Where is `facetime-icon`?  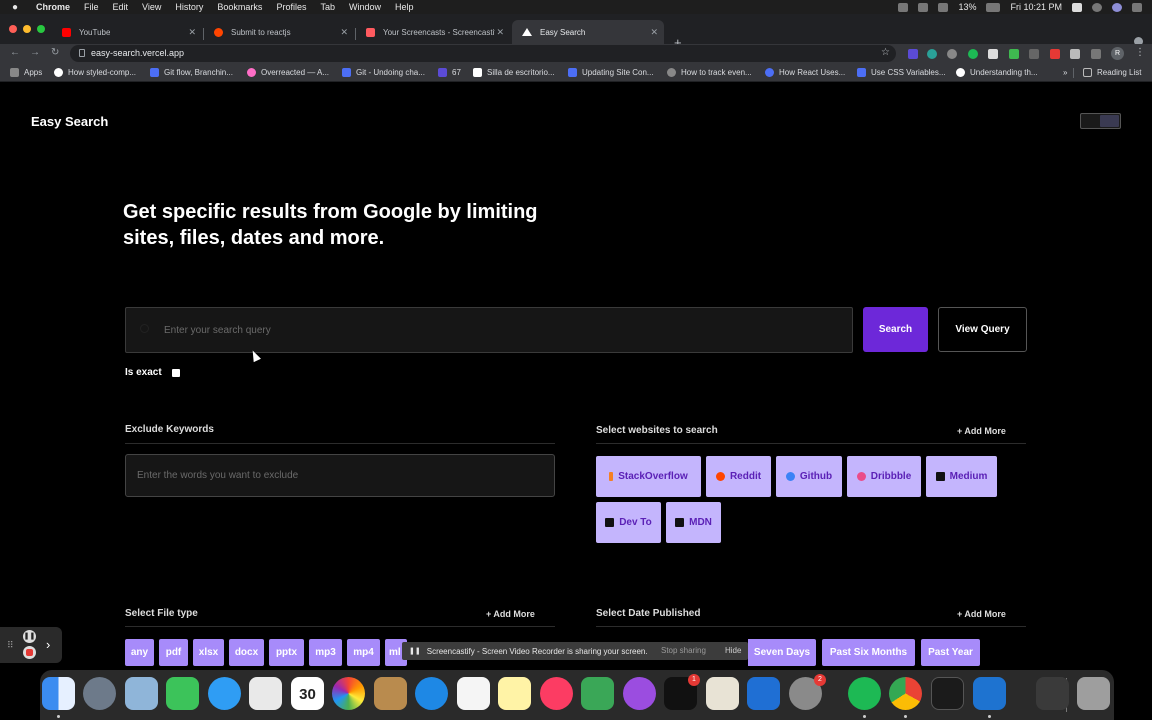 facetime-icon is located at coordinates (182, 693).